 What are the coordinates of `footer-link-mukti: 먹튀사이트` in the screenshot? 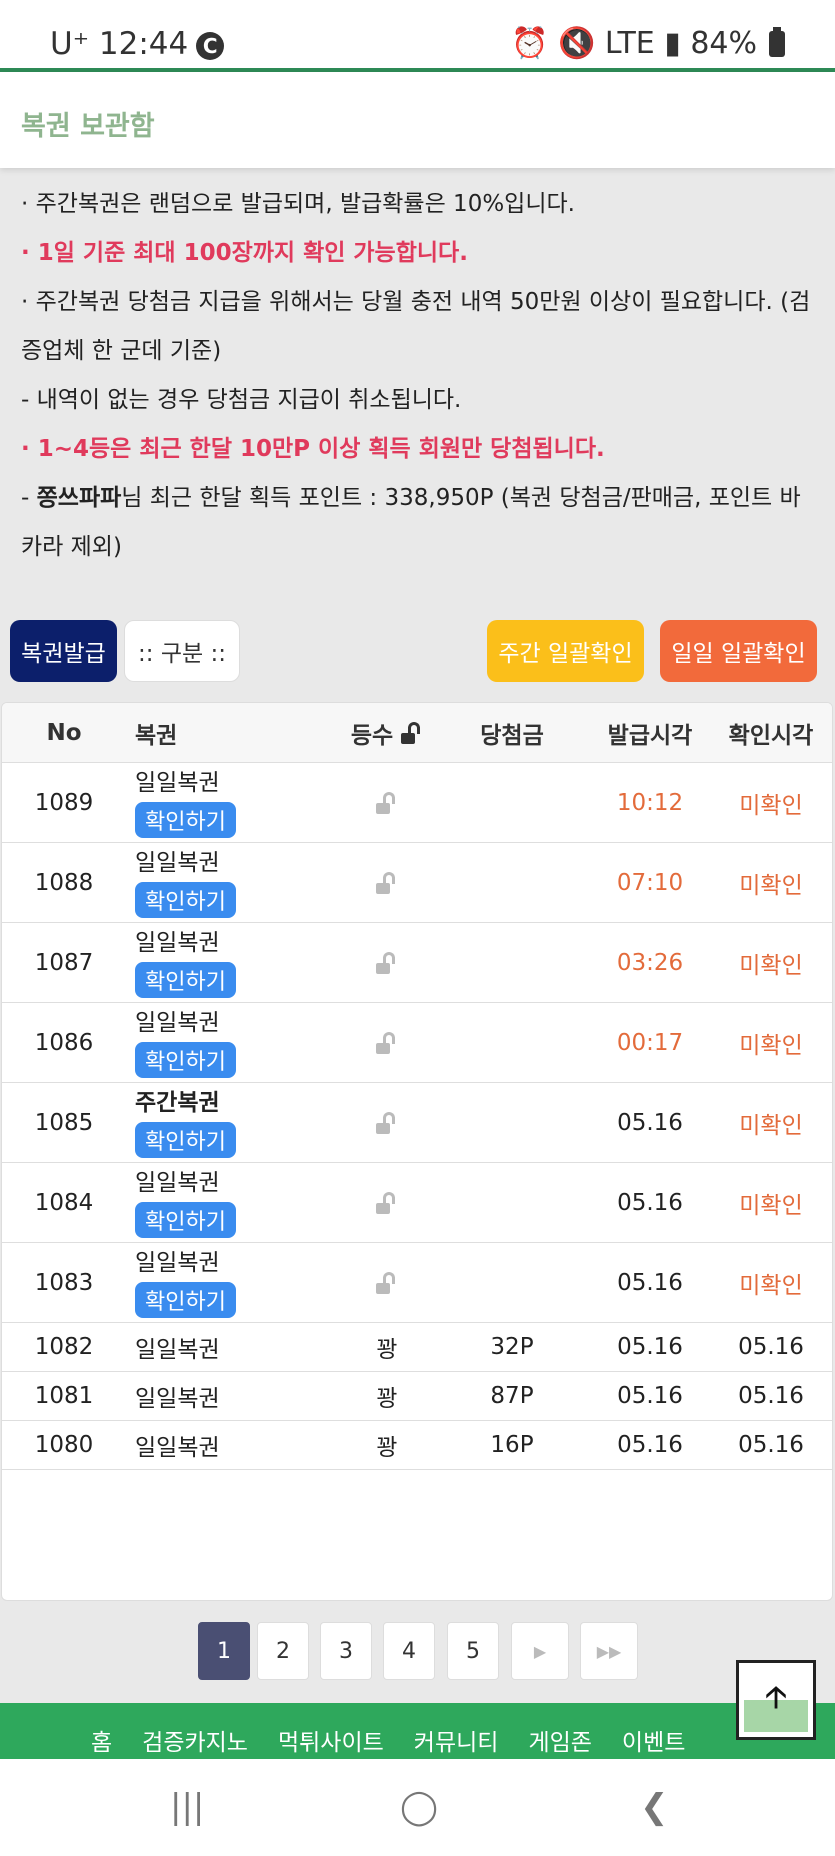 It's located at (331, 1740).